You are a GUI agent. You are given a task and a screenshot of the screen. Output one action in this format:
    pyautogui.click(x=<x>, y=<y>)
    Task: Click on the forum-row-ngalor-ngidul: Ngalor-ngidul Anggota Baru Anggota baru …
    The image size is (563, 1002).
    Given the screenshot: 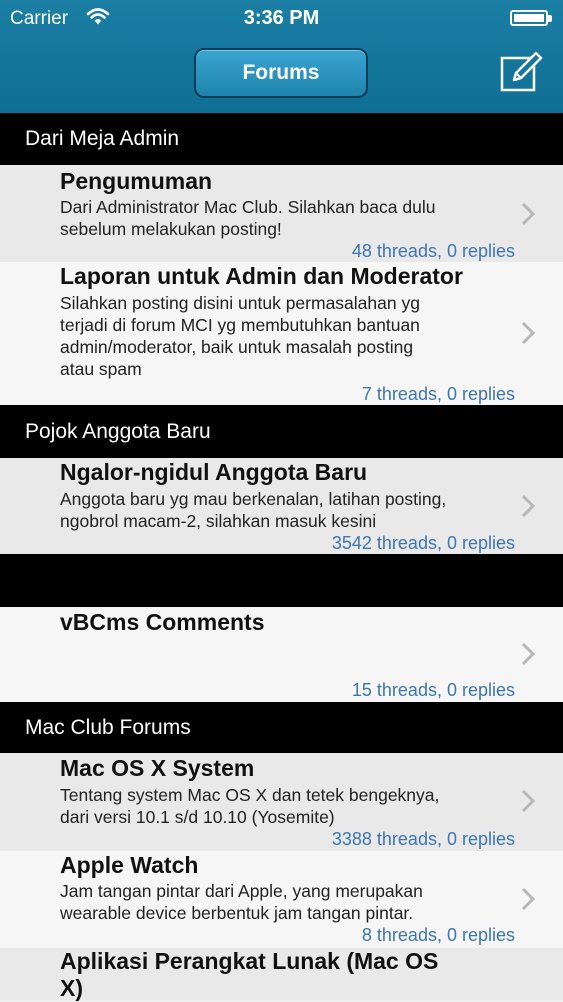 What is the action you would take?
    pyautogui.click(x=281, y=506)
    